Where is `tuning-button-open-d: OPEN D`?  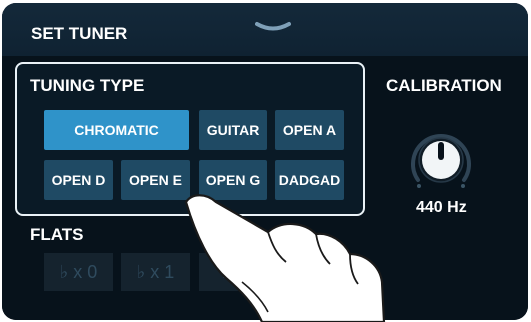
tuning-button-open-d: OPEN D is located at coordinates (78, 180).